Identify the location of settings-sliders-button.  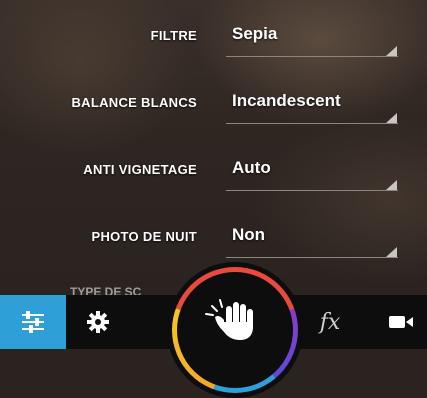
(33, 322).